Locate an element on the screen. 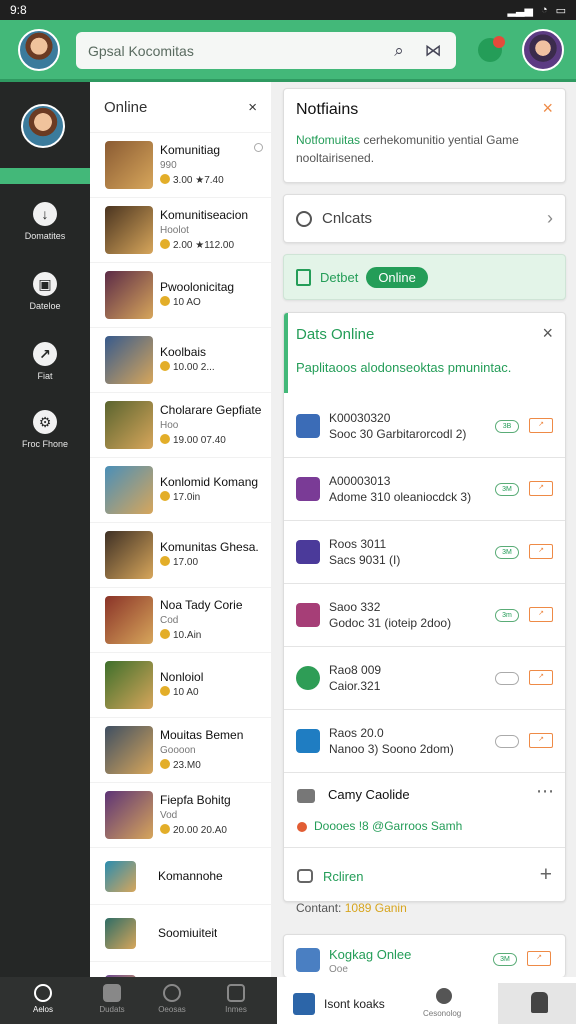 This screenshot has width=576, height=1024. list-item-text: Soomiuiteit is located at coordinates (187, 933).